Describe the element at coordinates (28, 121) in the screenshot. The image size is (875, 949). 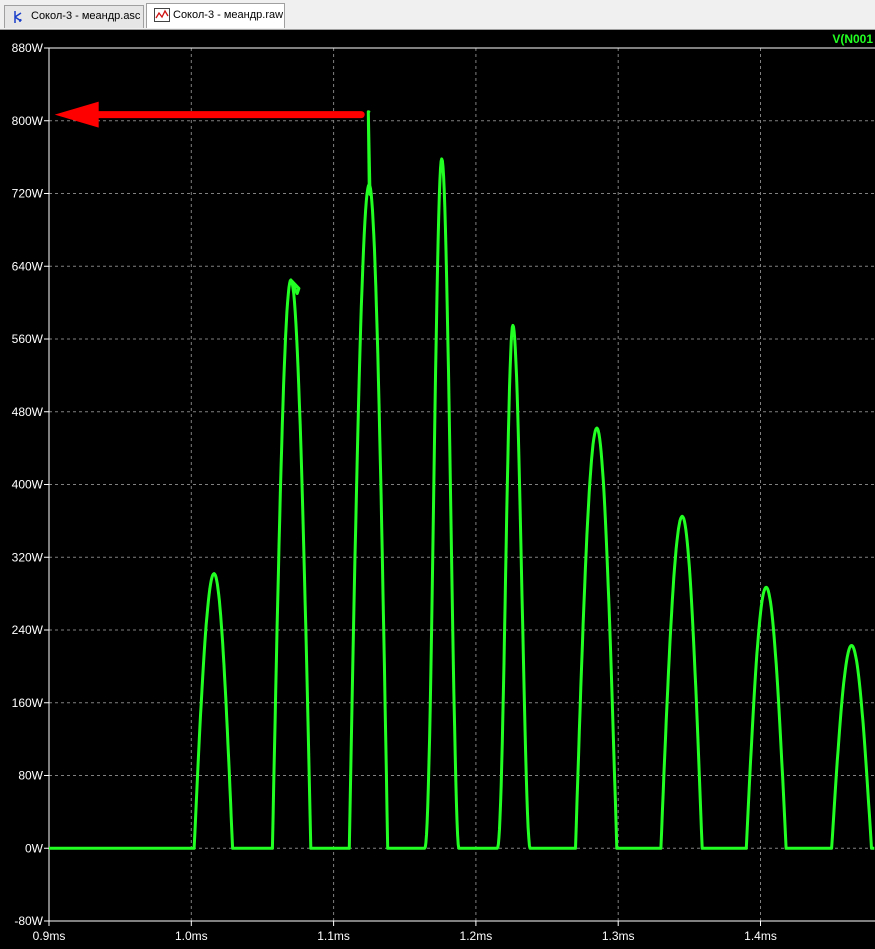
I see `y-tick-label: 800W` at that location.